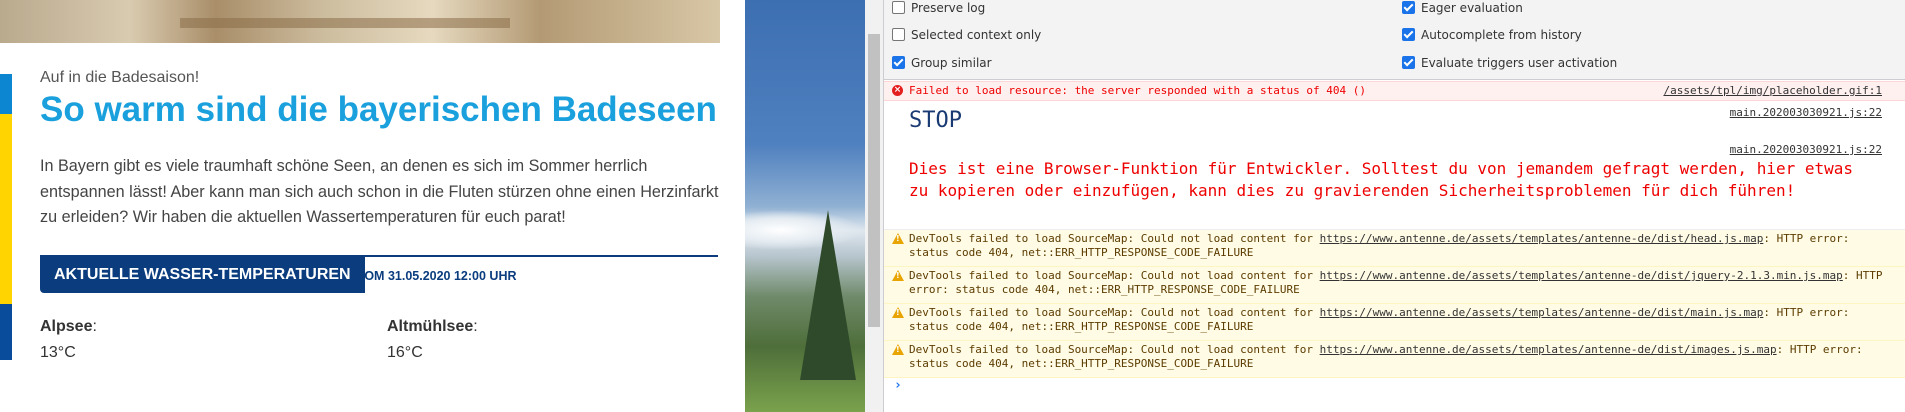 The image size is (1905, 412). I want to click on setting-label: Group similar, so click(951, 63).